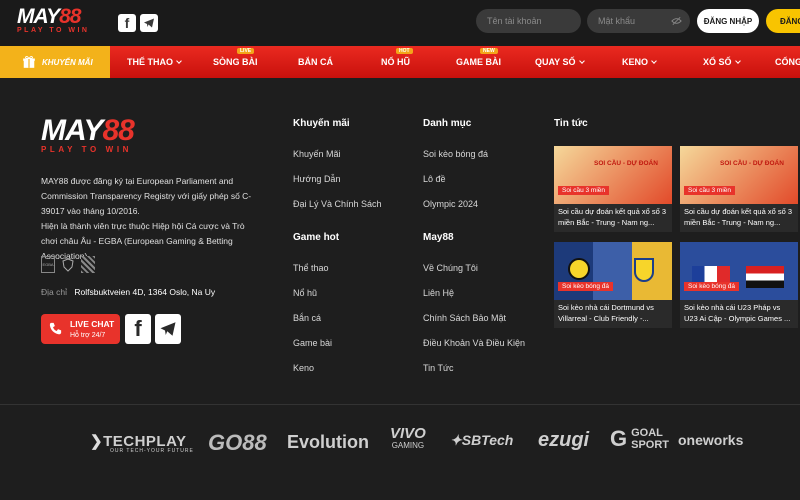  I want to click on footer-link-chinh-sach: Chính Sách Bảo Mật, so click(464, 318).